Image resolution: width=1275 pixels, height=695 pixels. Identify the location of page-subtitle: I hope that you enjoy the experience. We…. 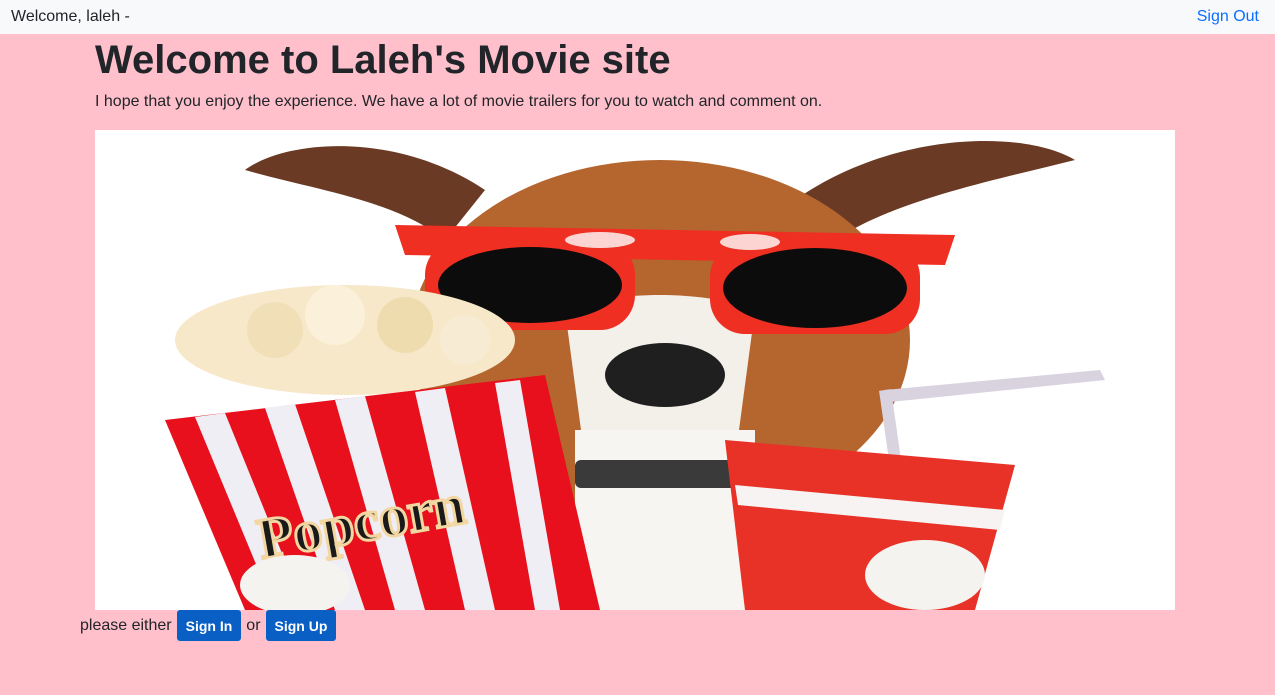
(459, 101).